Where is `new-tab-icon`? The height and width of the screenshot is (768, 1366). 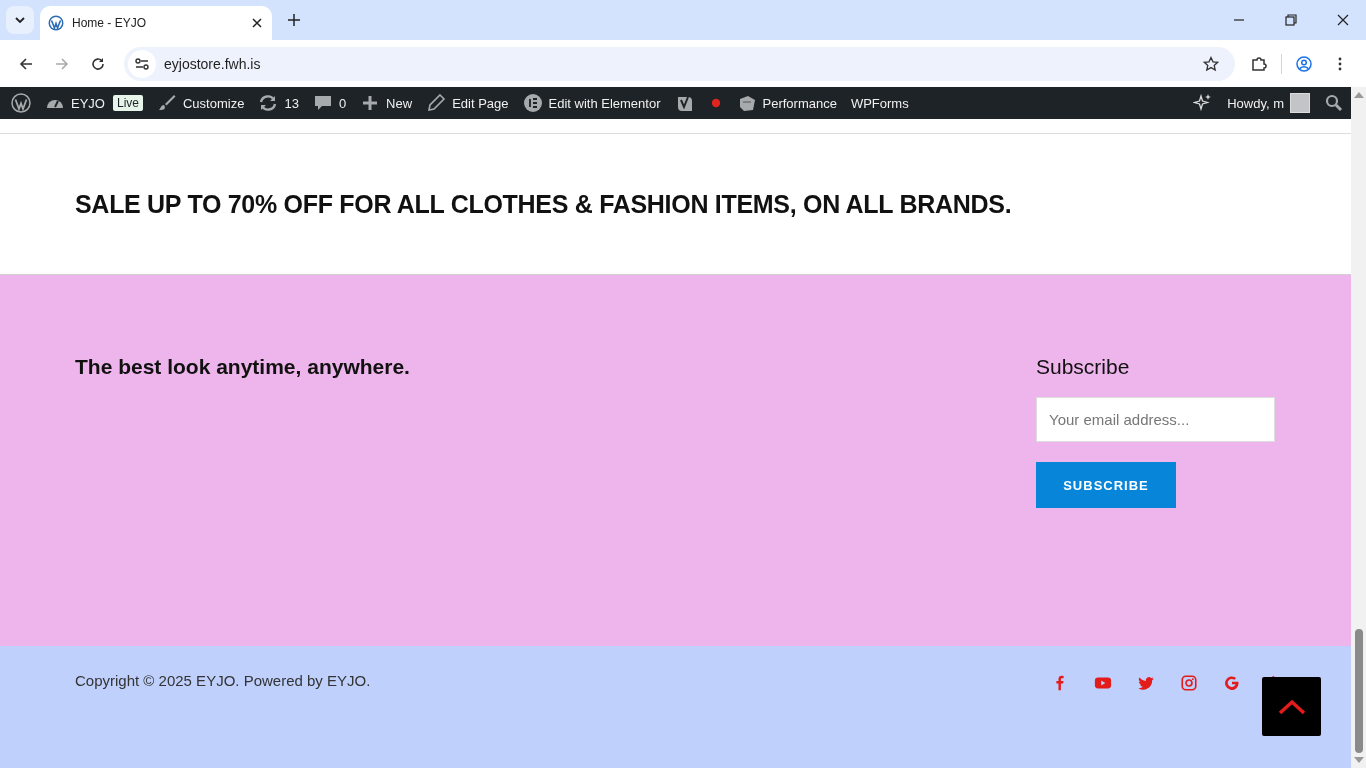
new-tab-icon is located at coordinates (294, 20).